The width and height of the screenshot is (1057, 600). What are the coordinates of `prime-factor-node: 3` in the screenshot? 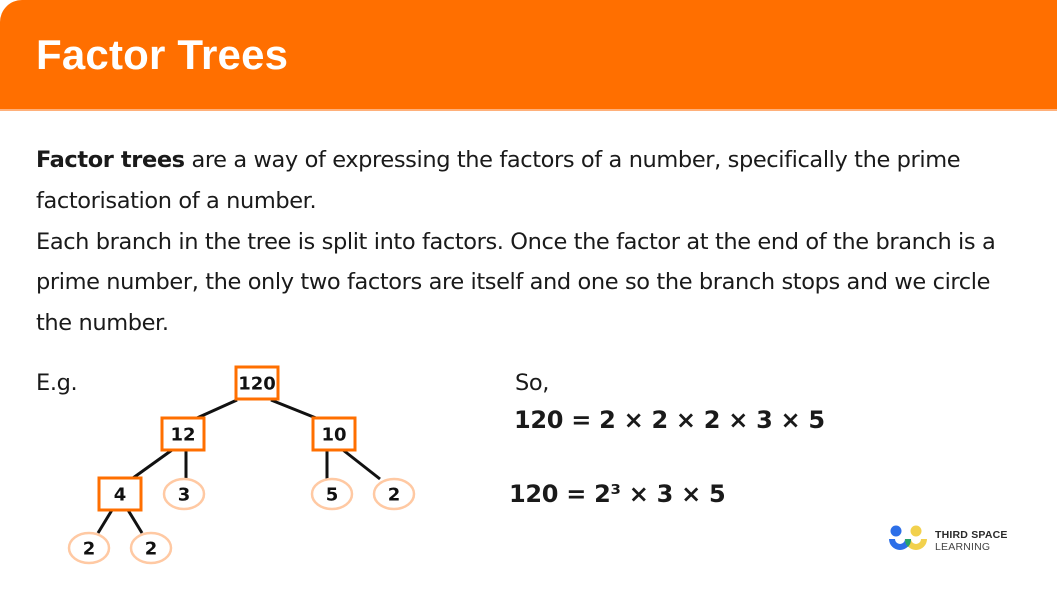 It's located at (184, 494).